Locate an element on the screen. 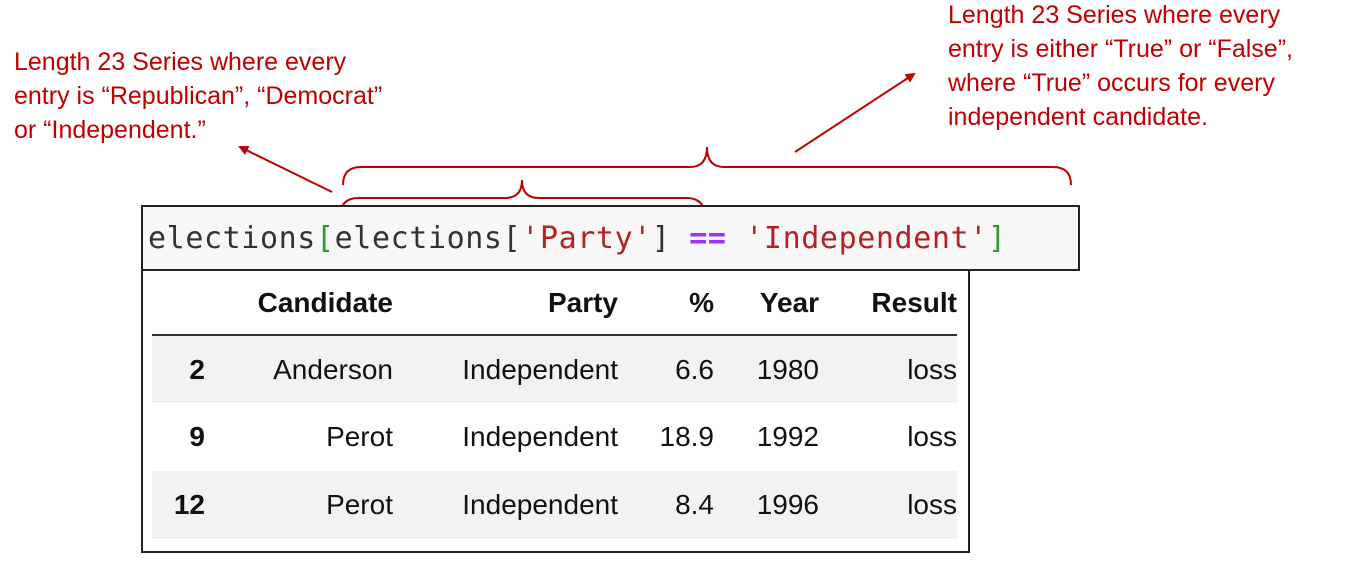  code-token-close-bracket: ] is located at coordinates (997, 238).